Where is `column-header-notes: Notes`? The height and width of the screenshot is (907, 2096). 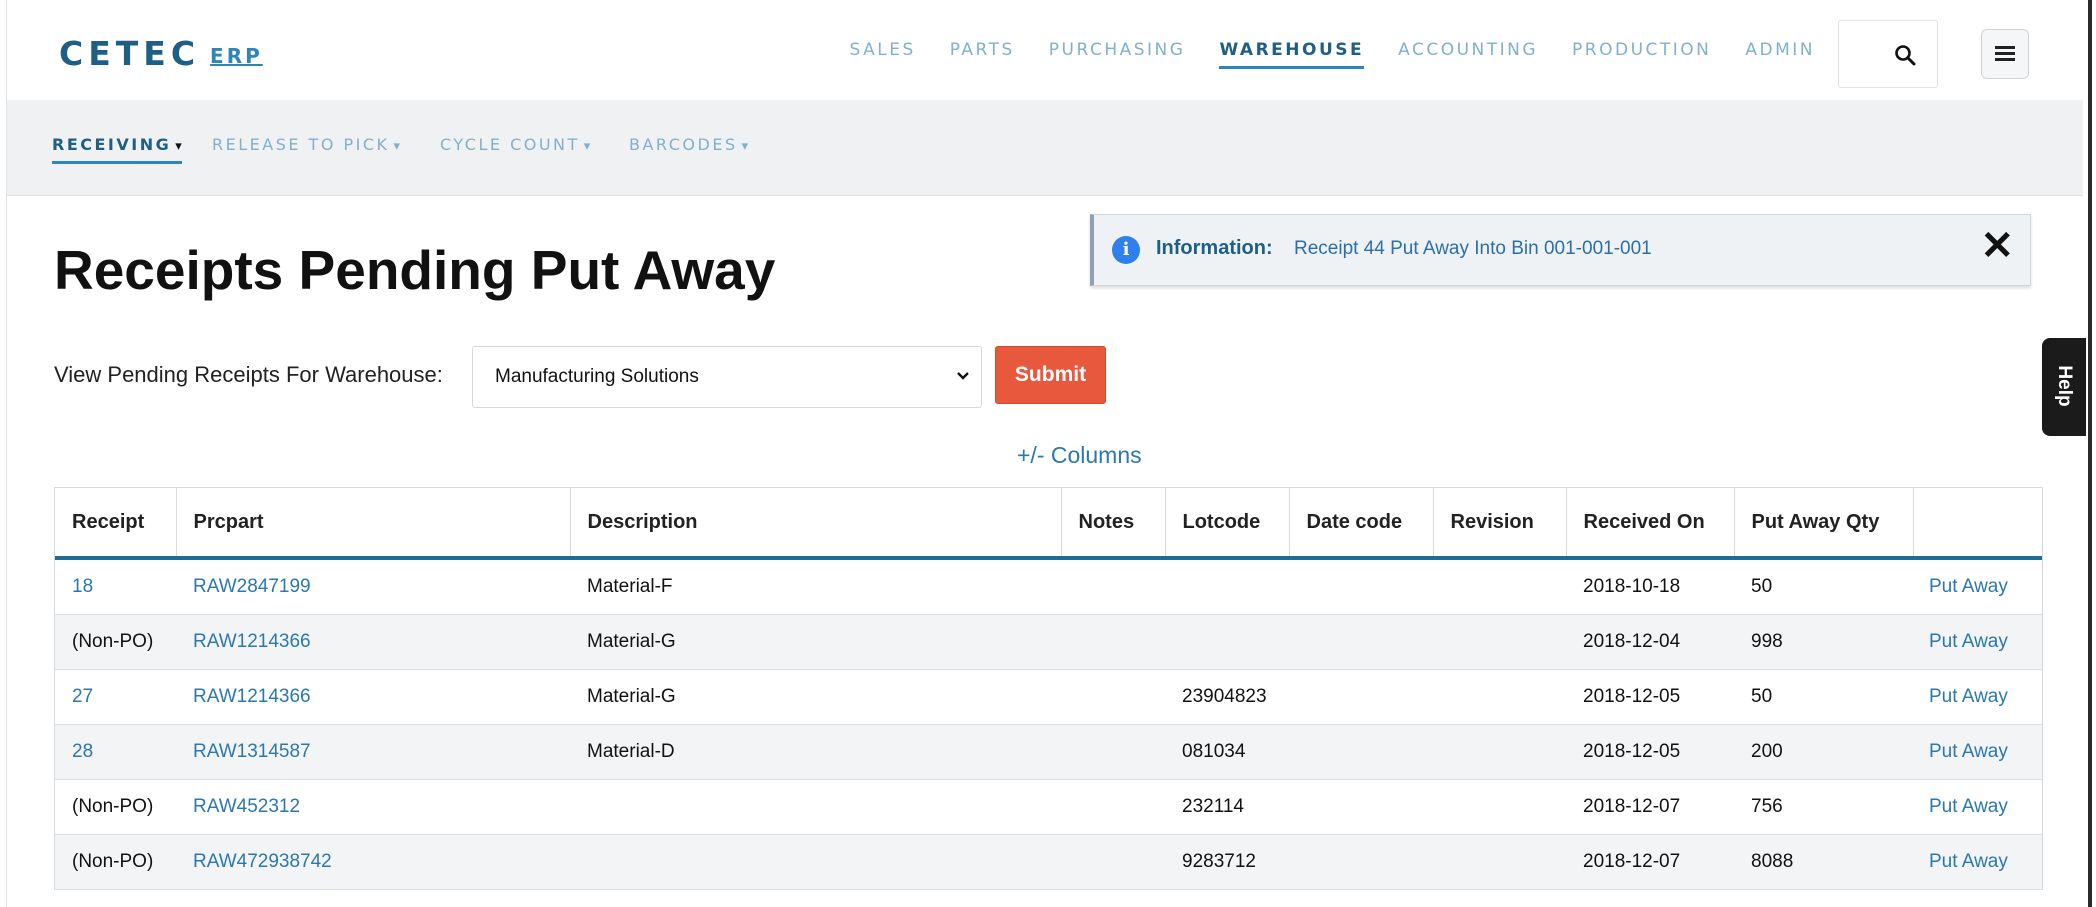
column-header-notes: Notes is located at coordinates (1113, 524).